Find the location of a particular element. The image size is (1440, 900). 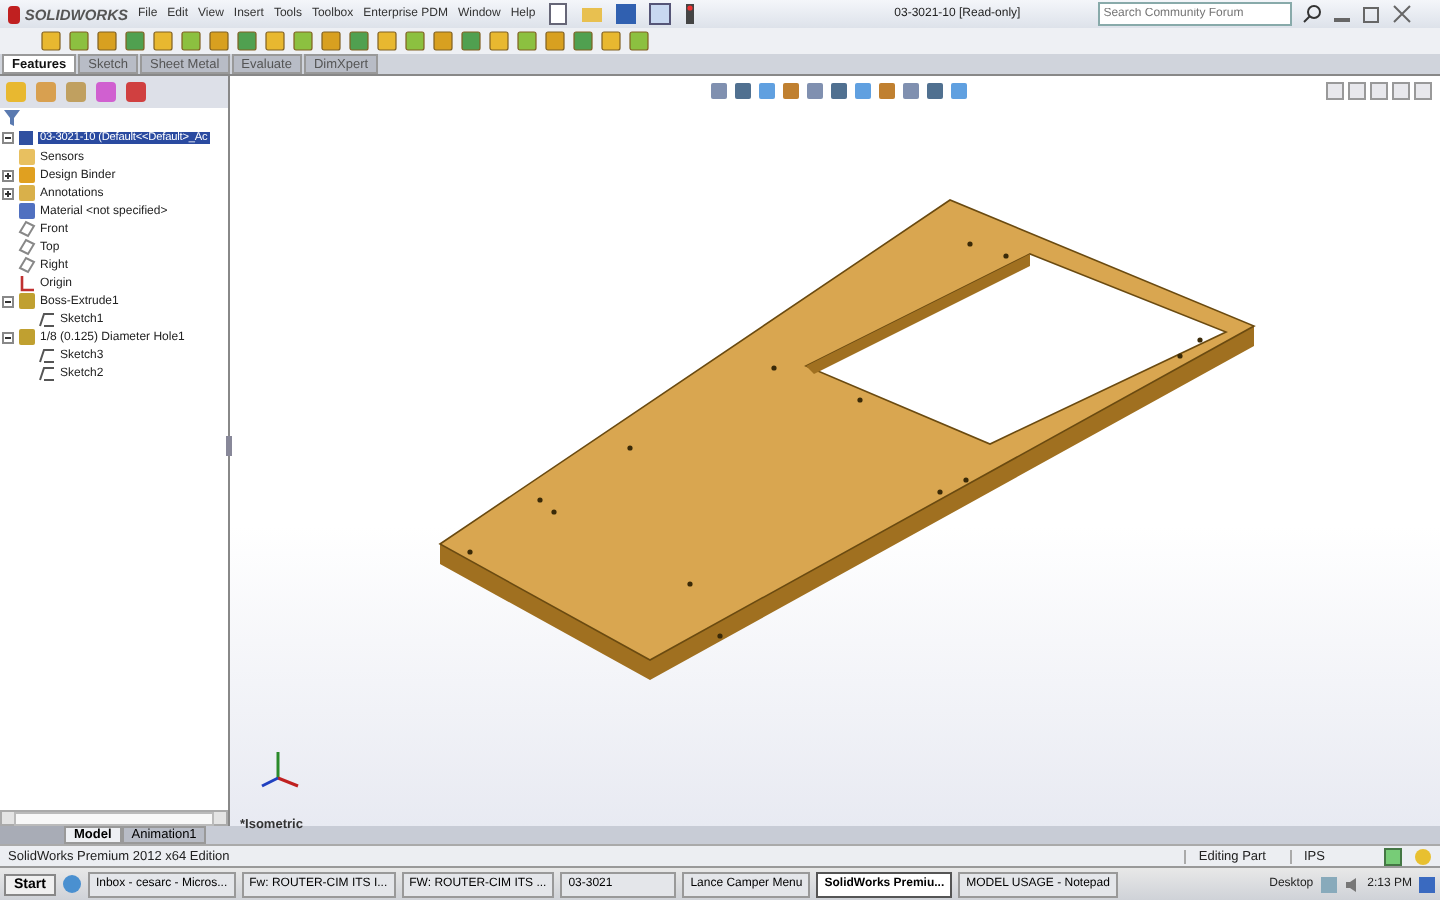

tab-scroll-bar is located at coordinates (32, 835).